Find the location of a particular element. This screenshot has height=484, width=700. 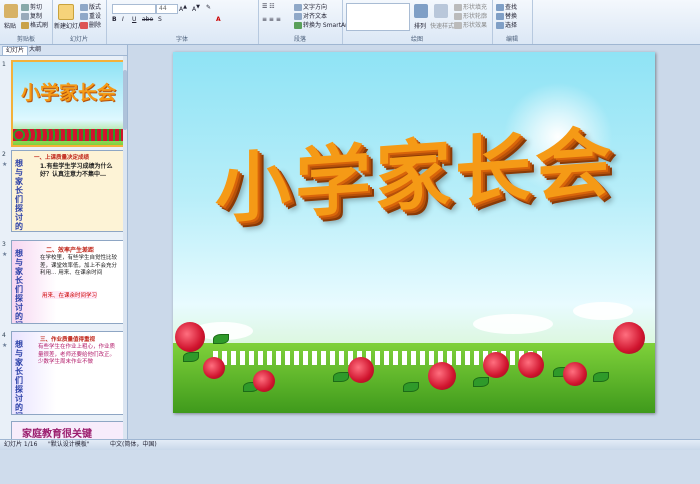

font-name-combo is located at coordinates (134, 9).